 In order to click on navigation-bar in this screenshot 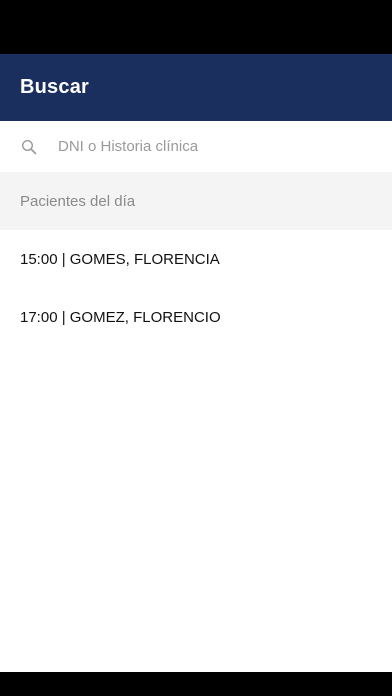, I will do `click(196, 684)`.